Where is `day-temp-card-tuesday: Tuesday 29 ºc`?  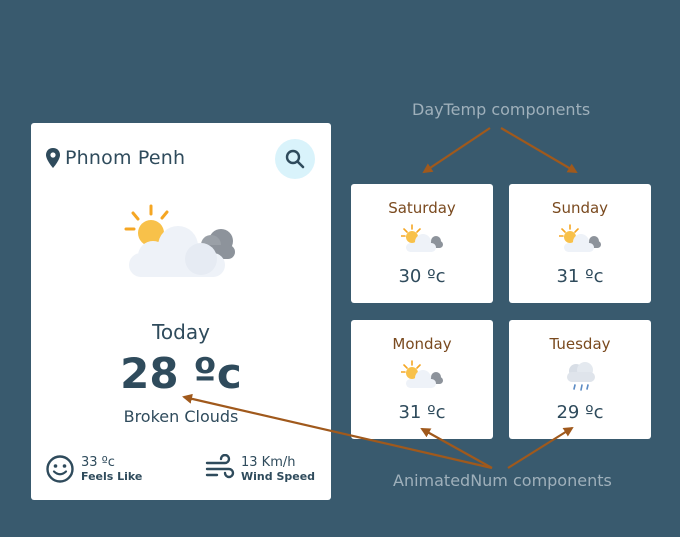 day-temp-card-tuesday: Tuesday 29 ºc is located at coordinates (580, 379).